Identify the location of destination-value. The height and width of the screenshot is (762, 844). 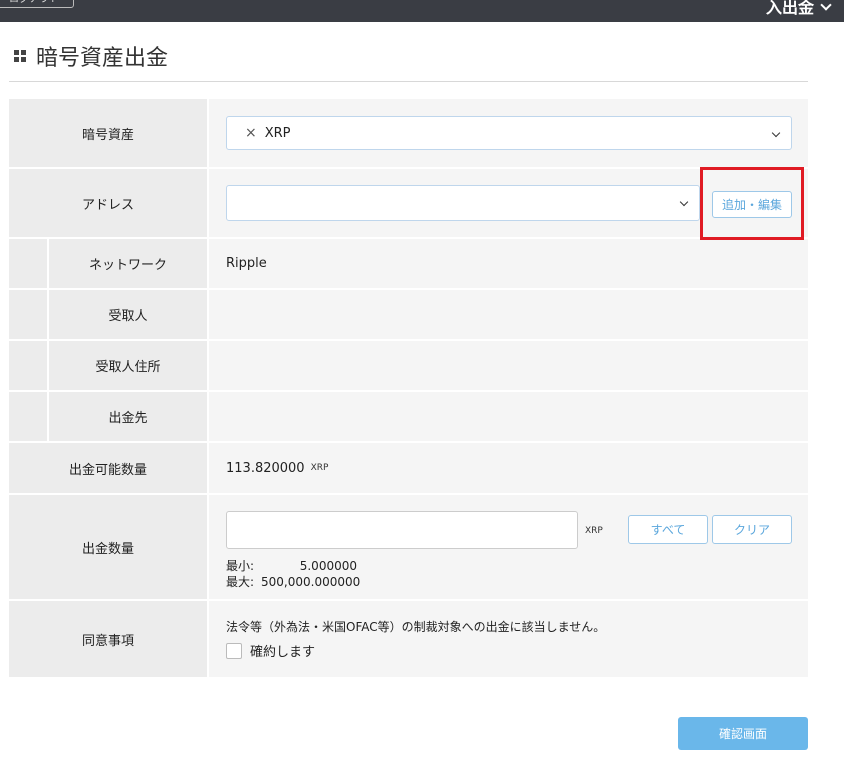
(507, 416).